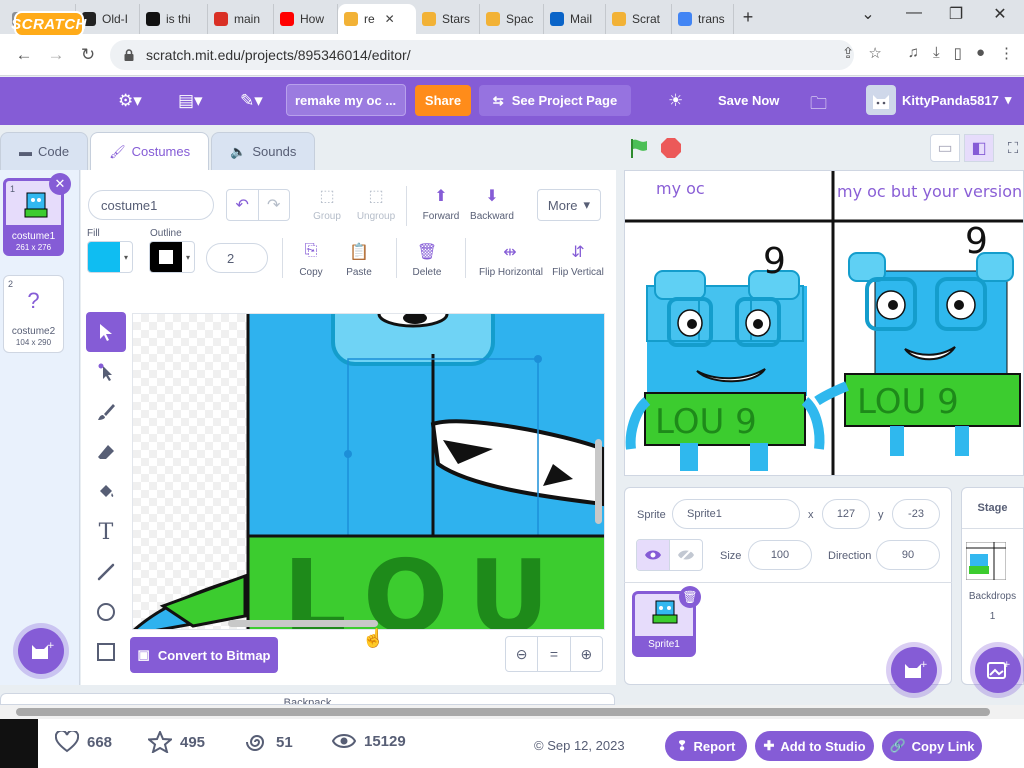 The height and width of the screenshot is (768, 1024). What do you see at coordinates (151, 205) in the screenshot?
I see `costume-name-input: costume1` at bounding box center [151, 205].